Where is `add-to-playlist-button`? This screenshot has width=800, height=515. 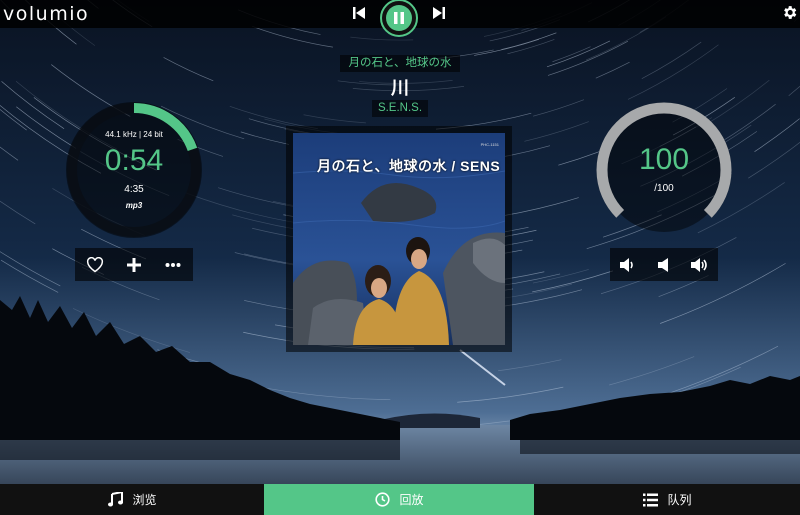
add-to-playlist-button is located at coordinates (134, 265).